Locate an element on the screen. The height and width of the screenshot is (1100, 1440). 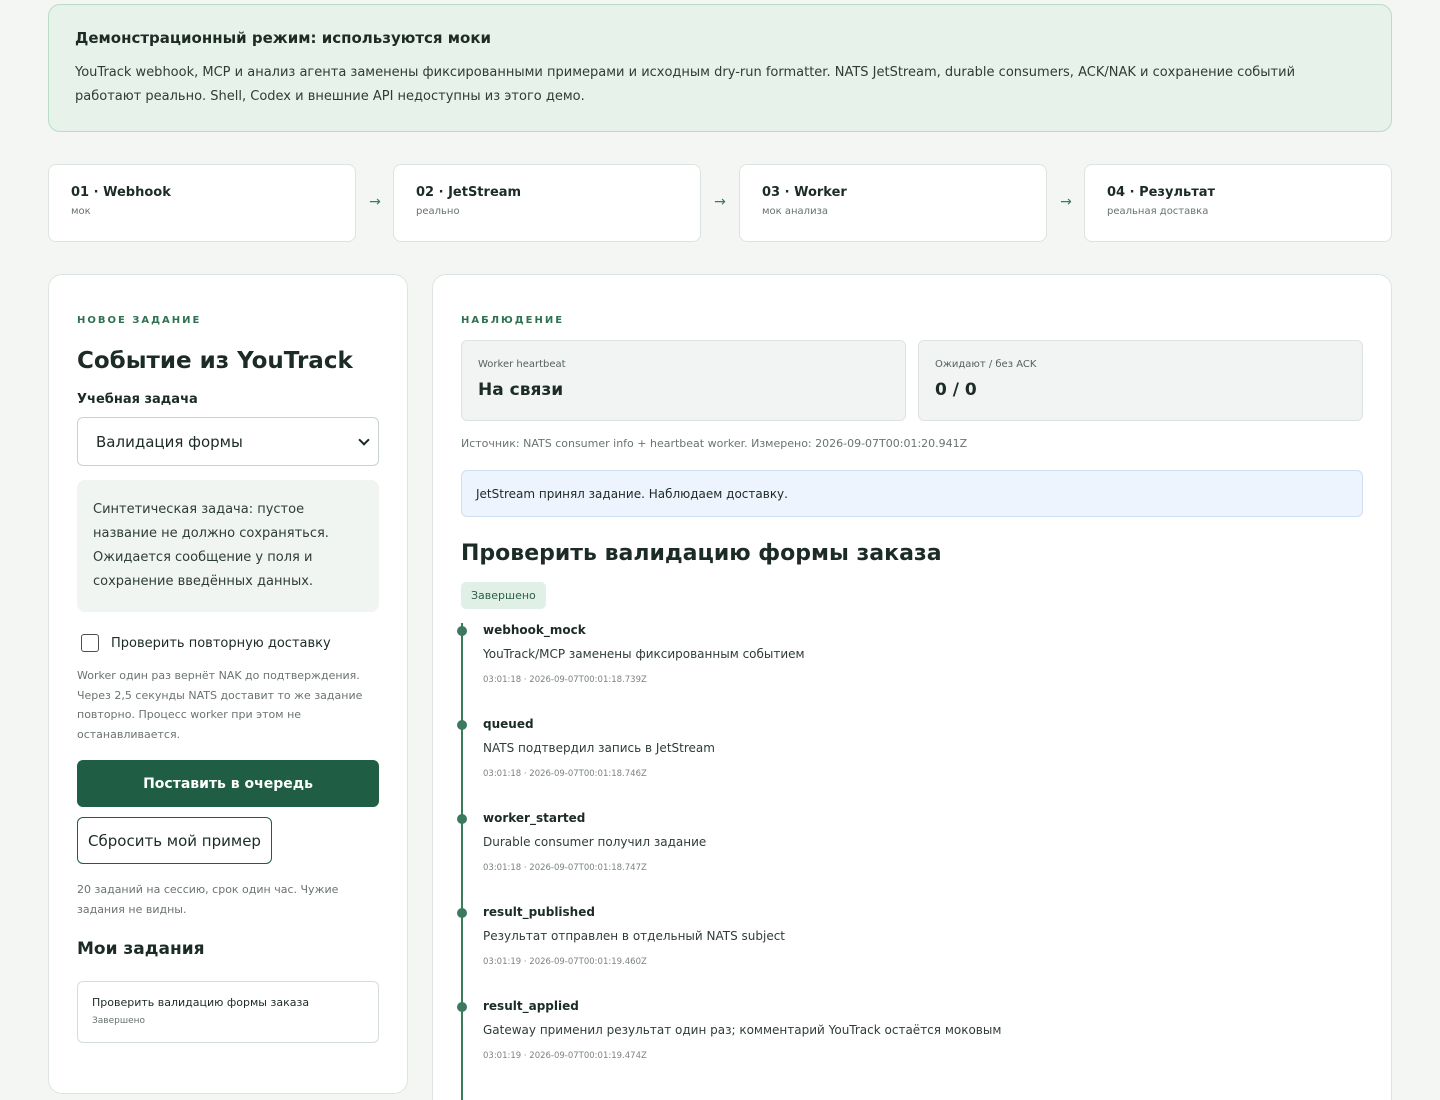
enqueue-button: Поставить в очередь is located at coordinates (228, 783).